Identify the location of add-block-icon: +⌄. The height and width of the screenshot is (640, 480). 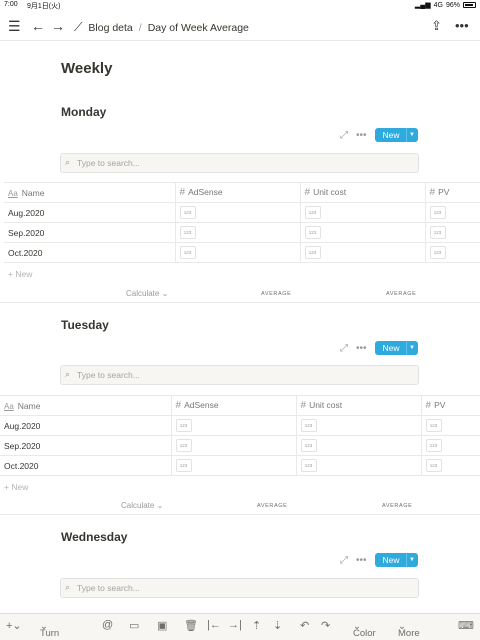
(14, 625).